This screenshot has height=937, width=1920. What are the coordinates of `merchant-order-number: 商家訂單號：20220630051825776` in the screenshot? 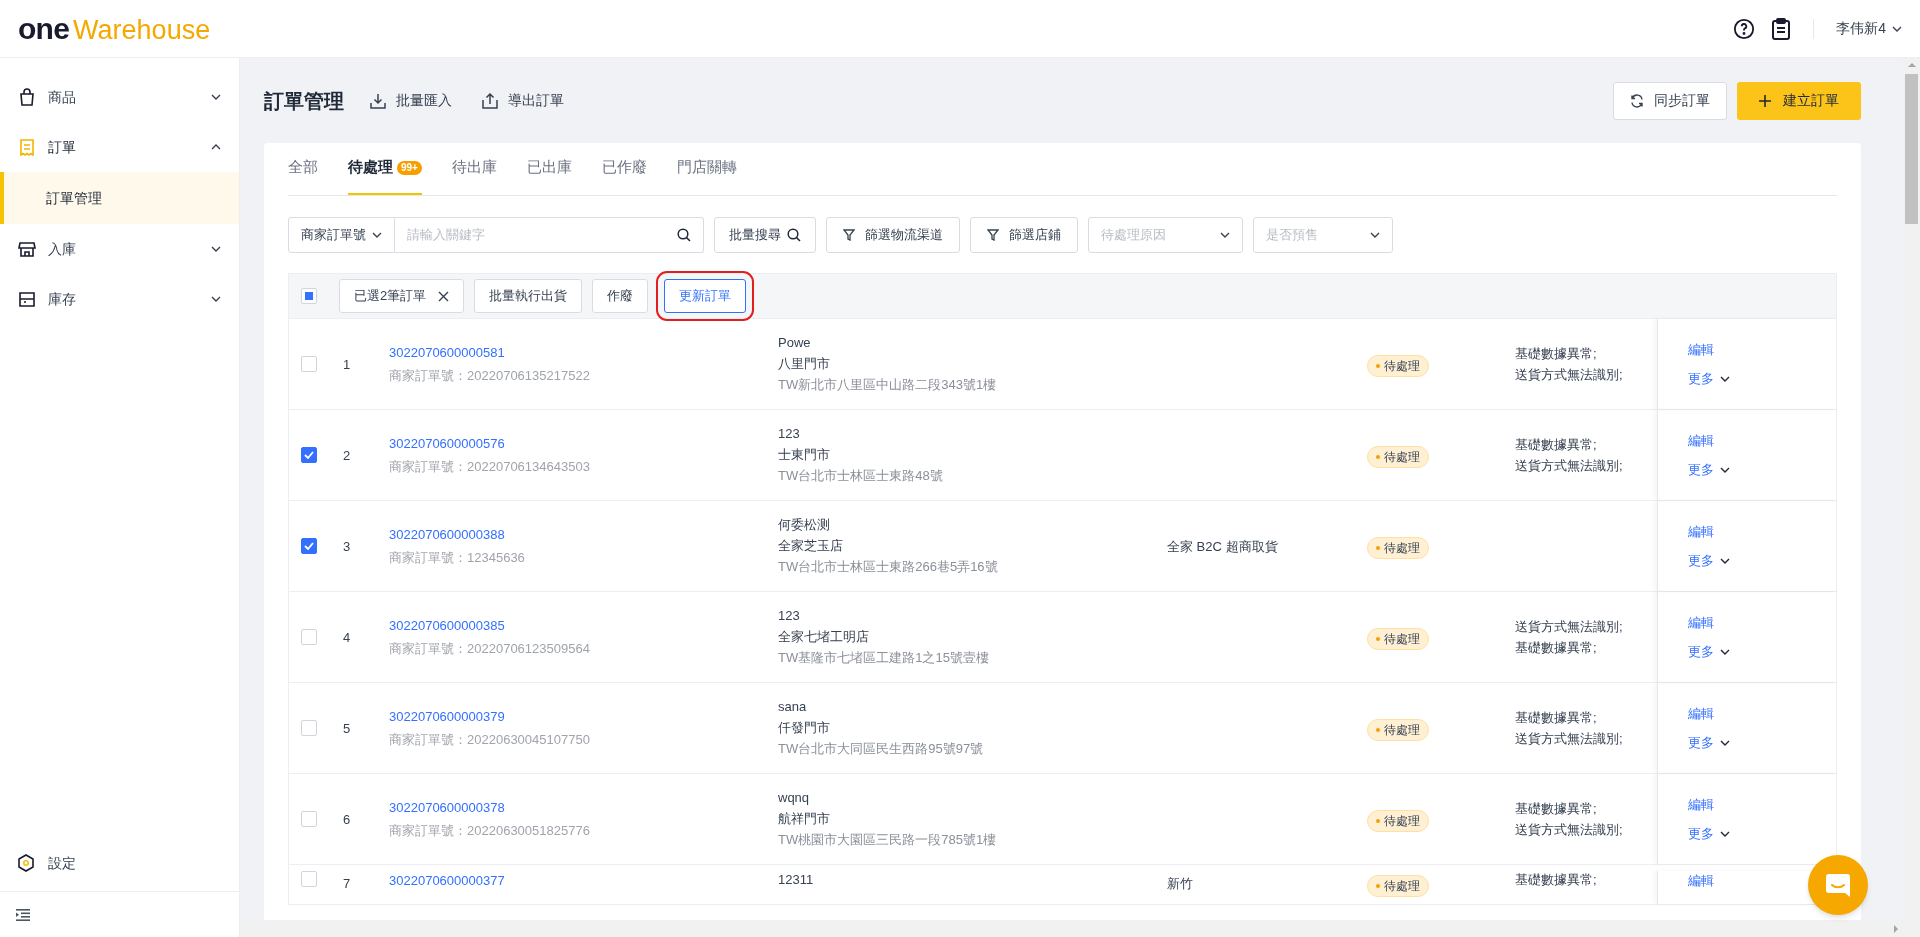 It's located at (490, 831).